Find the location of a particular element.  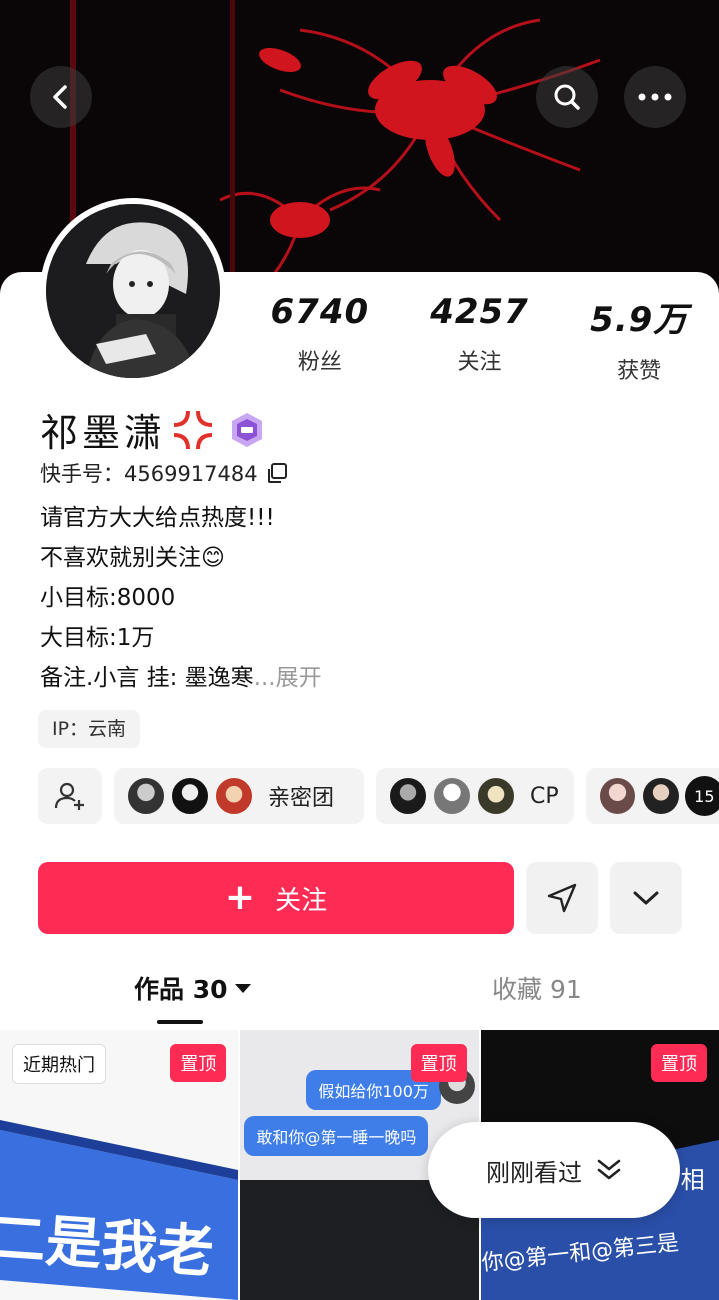

expand-recommendations-button is located at coordinates (646, 898).